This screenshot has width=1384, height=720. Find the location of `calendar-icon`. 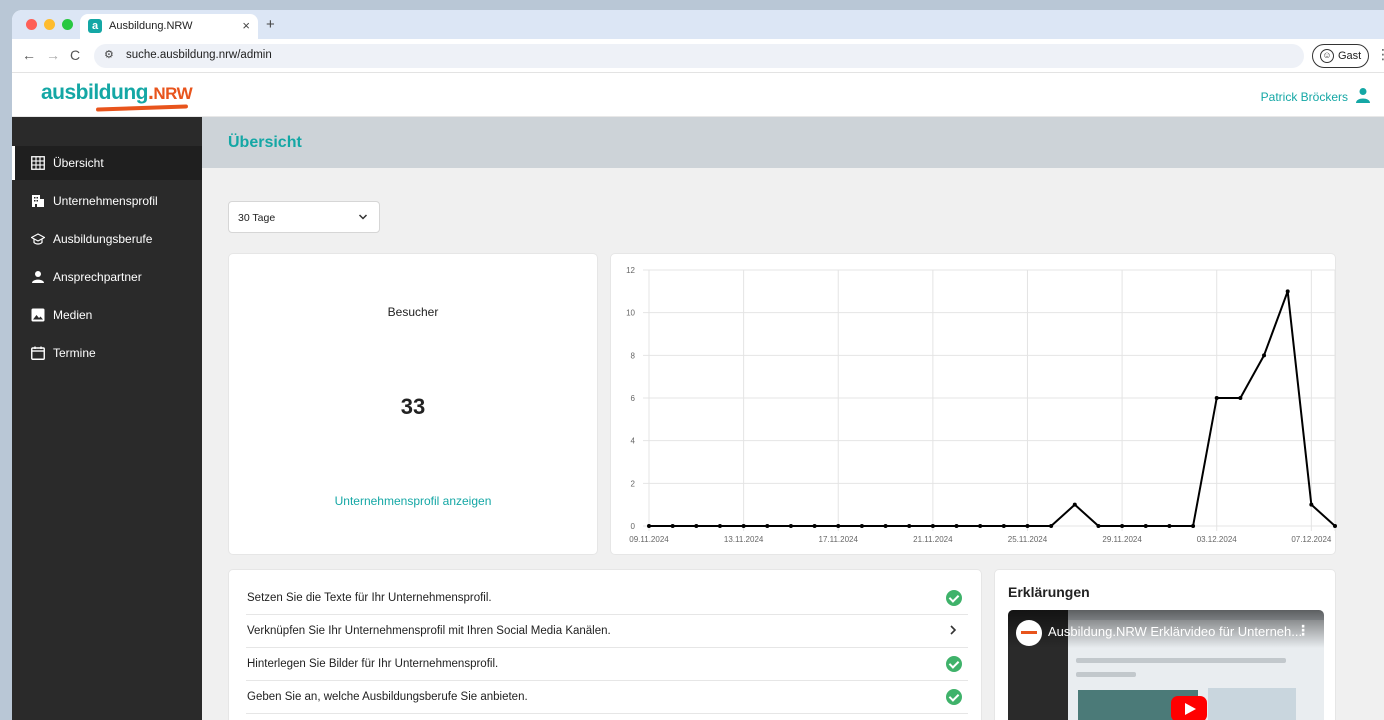

calendar-icon is located at coordinates (38, 353).